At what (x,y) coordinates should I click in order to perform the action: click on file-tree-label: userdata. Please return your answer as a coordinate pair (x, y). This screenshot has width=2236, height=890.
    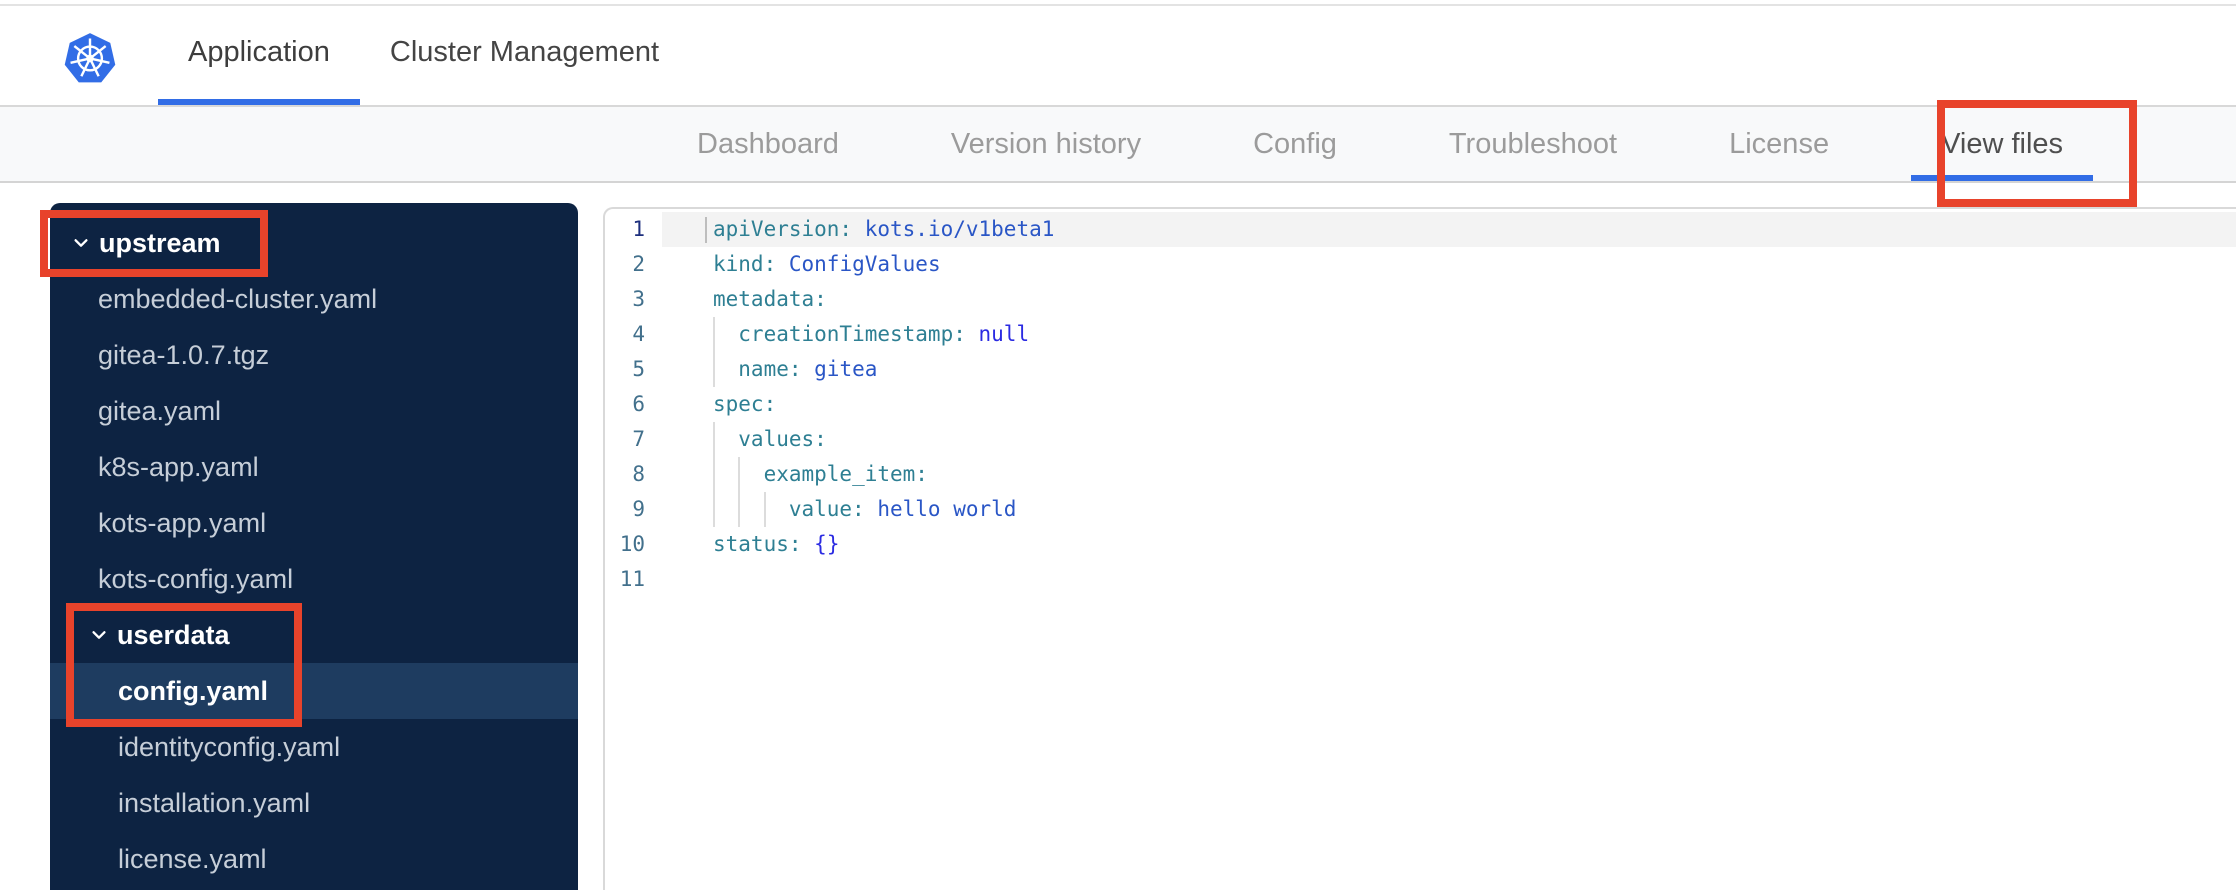
    Looking at the image, I should click on (173, 634).